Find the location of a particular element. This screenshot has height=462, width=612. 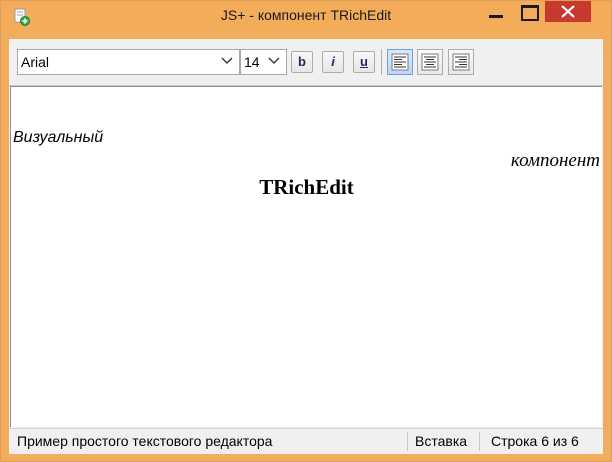

font-name-value: Arial is located at coordinates (35, 62).